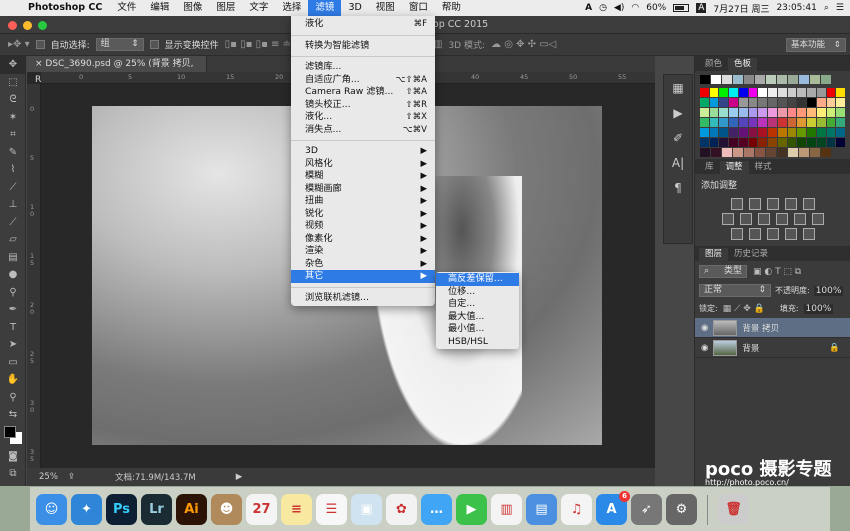  I want to click on fill-input: 100%, so click(818, 308).